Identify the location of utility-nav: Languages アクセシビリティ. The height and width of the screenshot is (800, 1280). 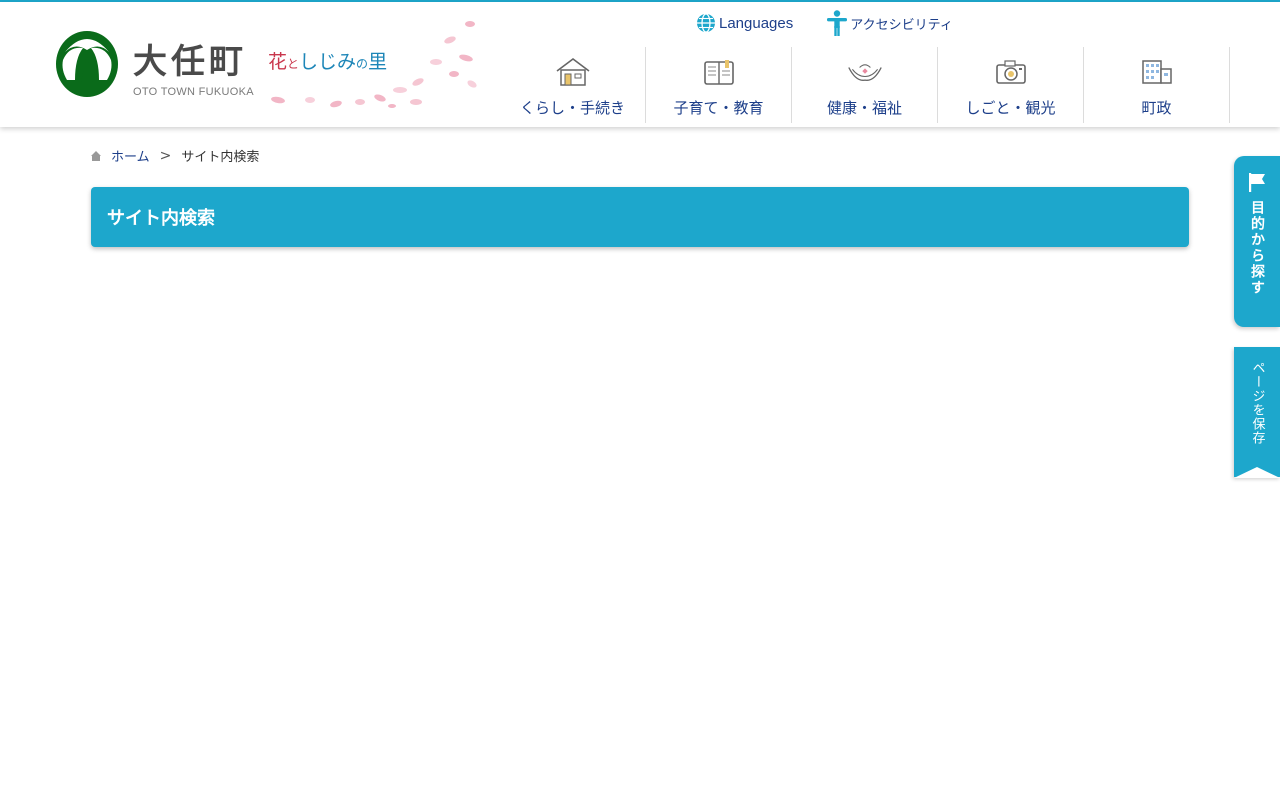
(824, 23).